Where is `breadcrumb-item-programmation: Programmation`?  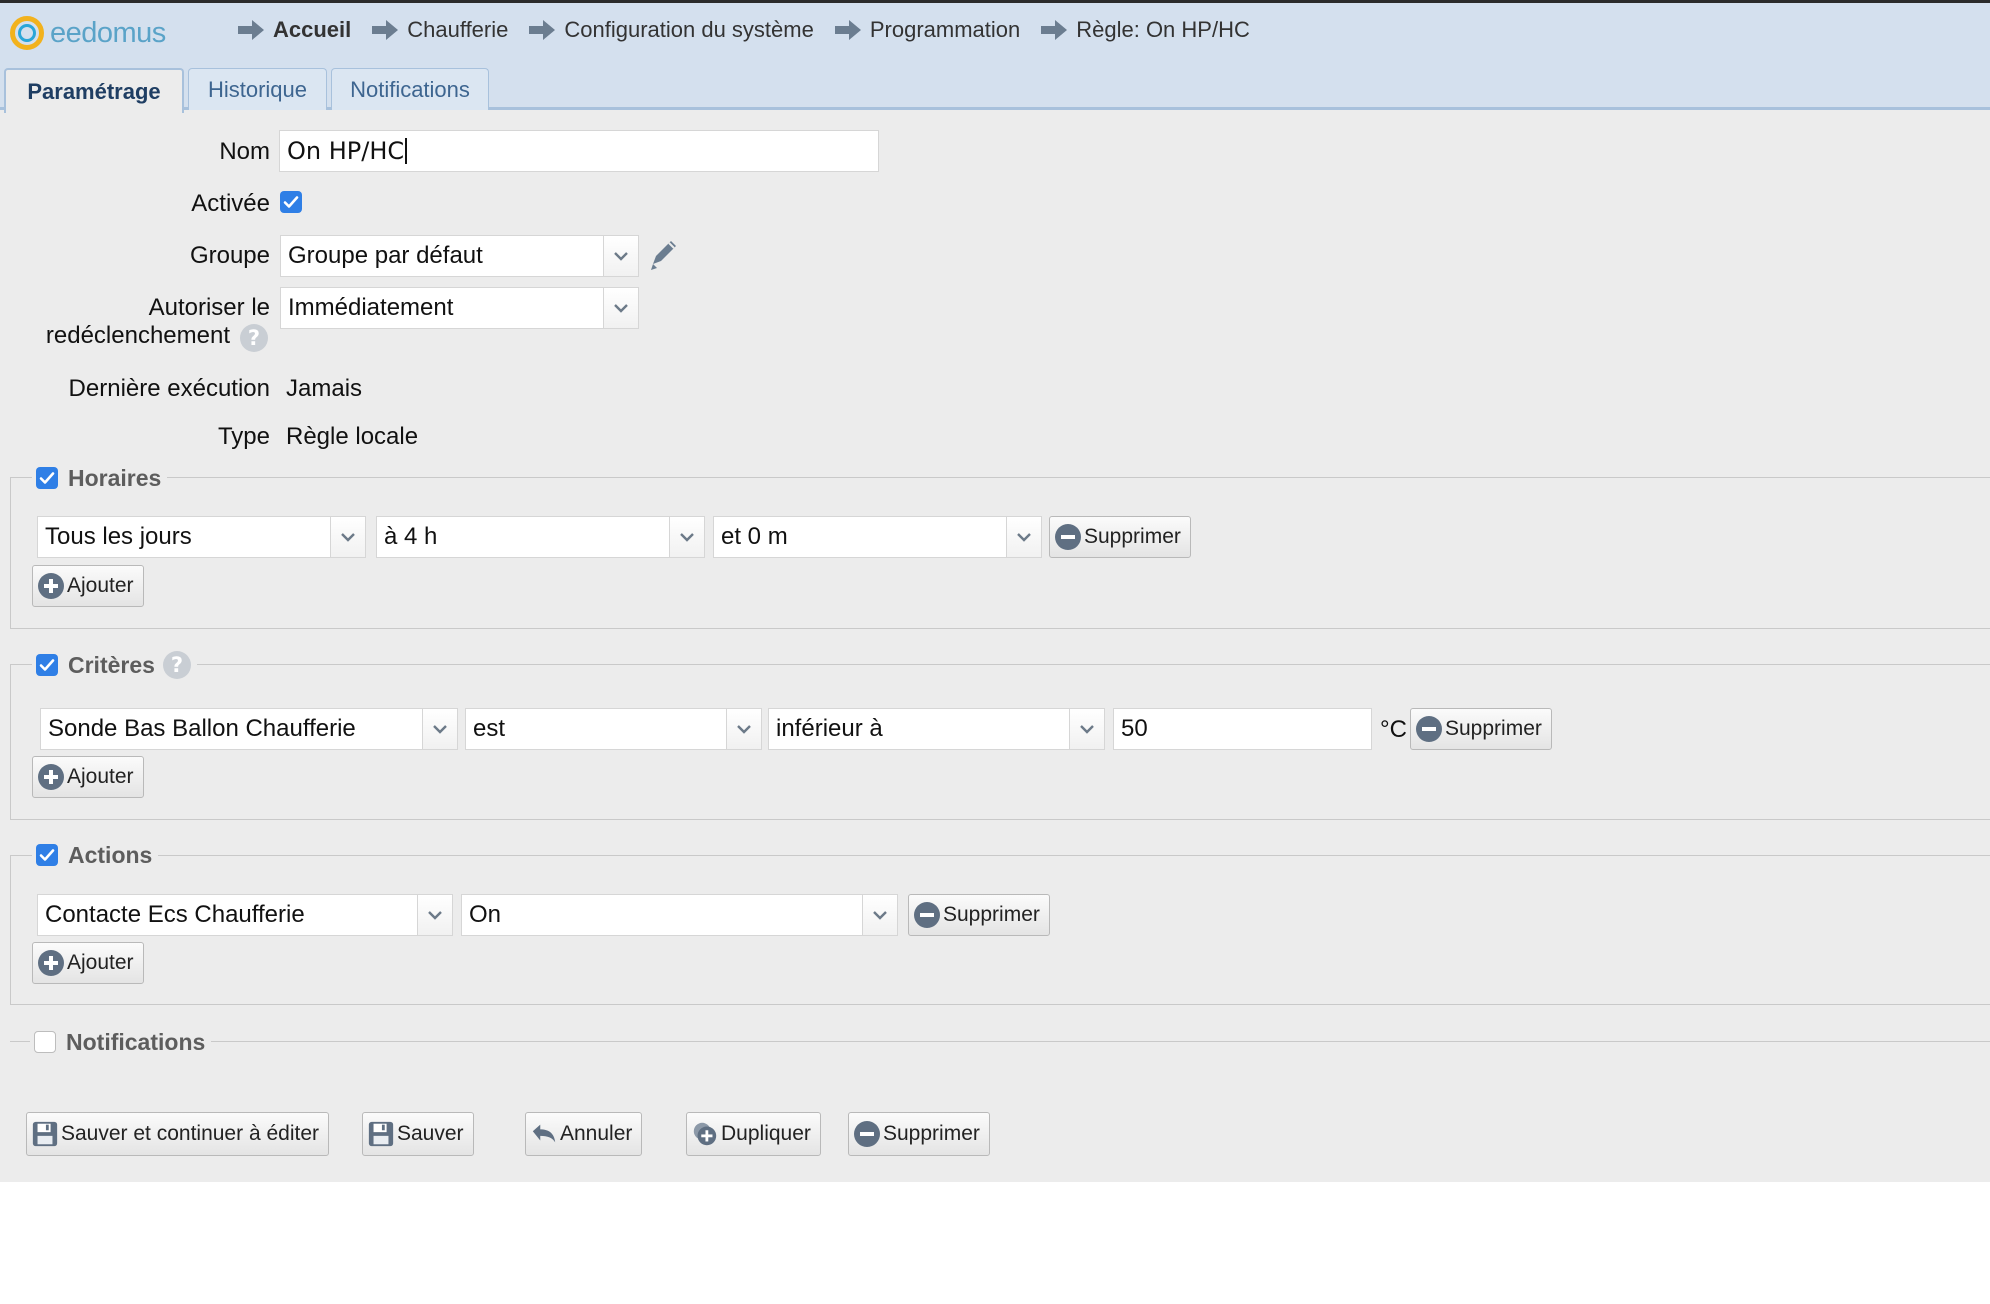
breadcrumb-item-programmation: Programmation is located at coordinates (927, 30).